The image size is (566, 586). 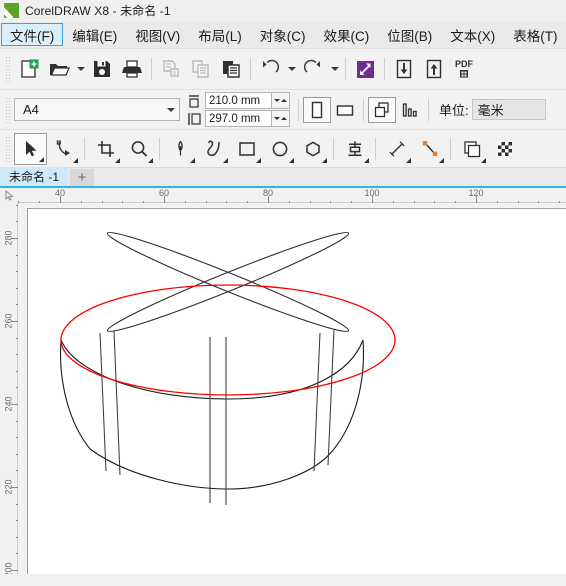 I want to click on cut-icon, so click(x=171, y=69).